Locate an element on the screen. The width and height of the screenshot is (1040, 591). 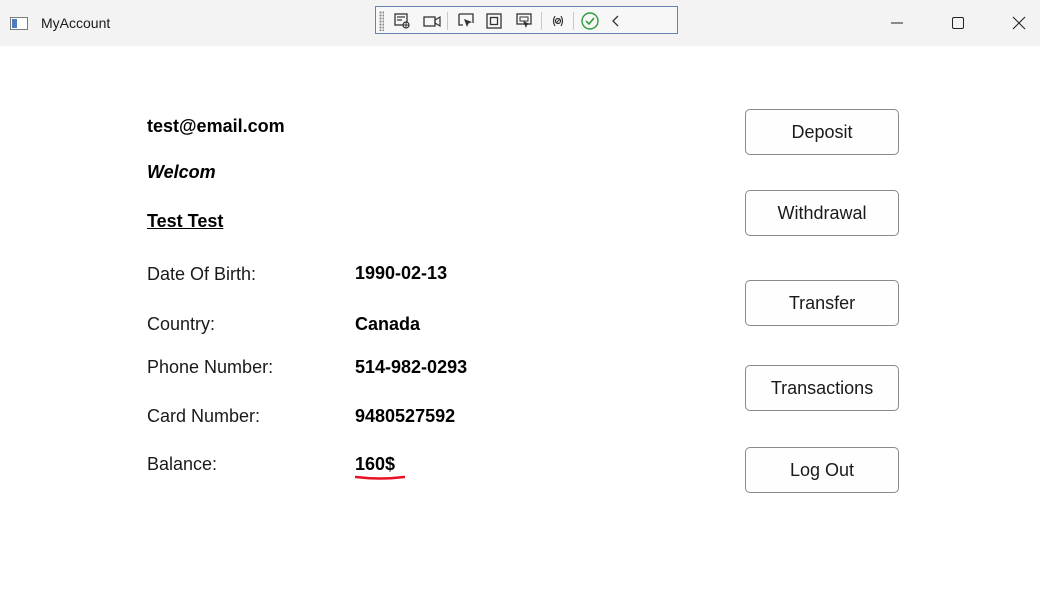
dob-label: Date Of Birth: is located at coordinates (202, 274).